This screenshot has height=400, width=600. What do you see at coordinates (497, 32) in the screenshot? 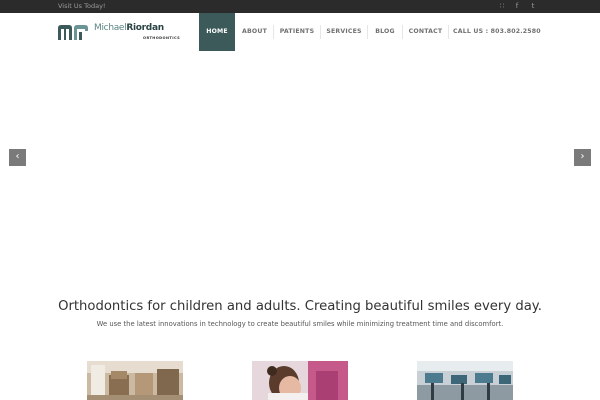
I see `nav-call-us: CALL US : 803.802.2580` at bounding box center [497, 32].